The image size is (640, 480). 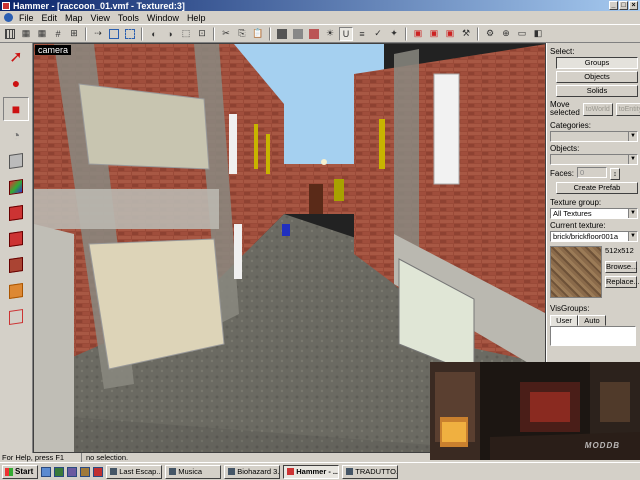 What do you see at coordinates (98, 34) in the screenshot?
I see `carve-icon: ⇢` at bounding box center [98, 34].